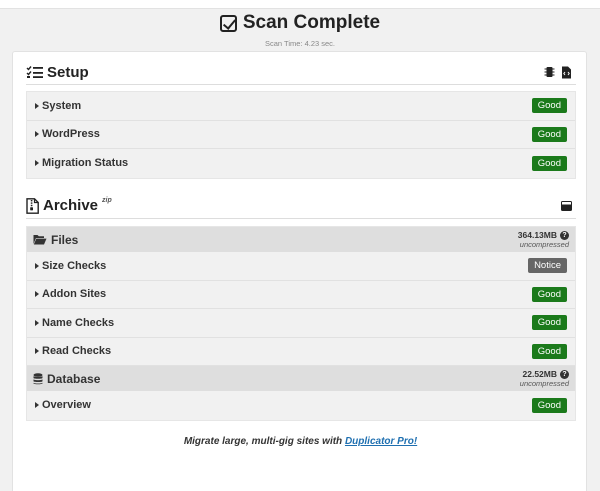 The image size is (600, 491). I want to click on setup-row-system: System Good, so click(301, 106).